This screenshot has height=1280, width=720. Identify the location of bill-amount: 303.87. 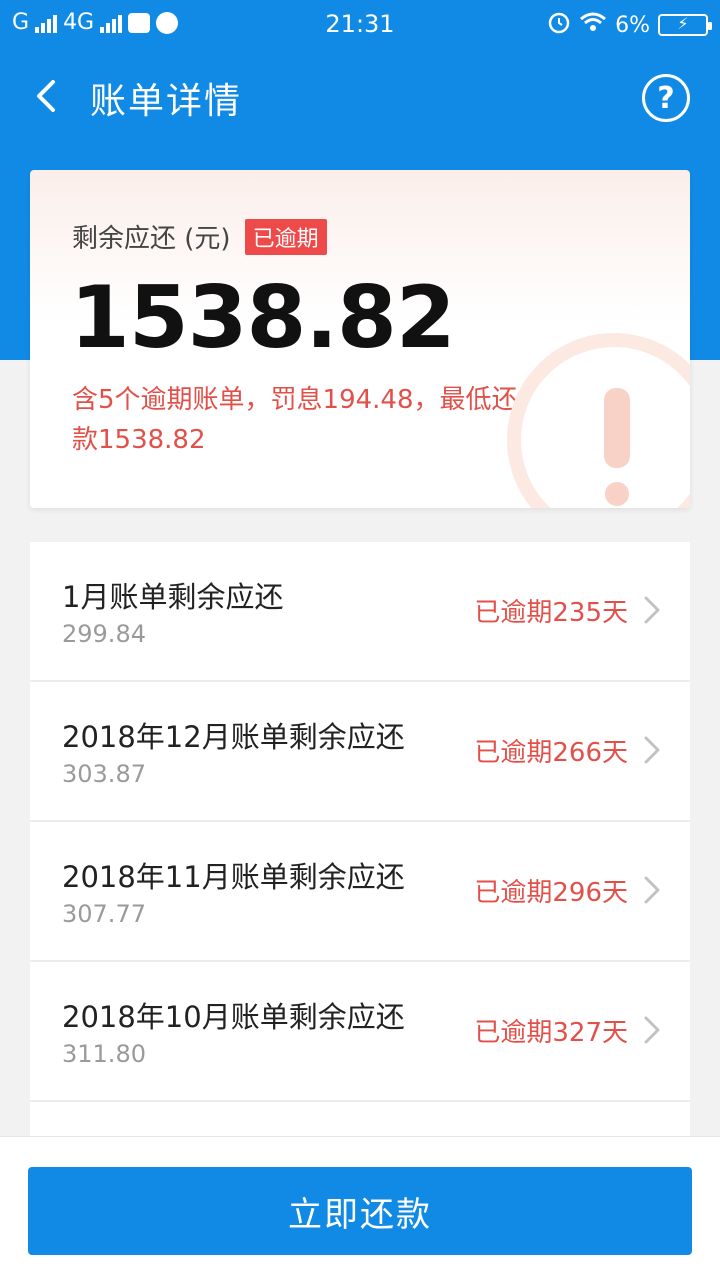
(104, 774).